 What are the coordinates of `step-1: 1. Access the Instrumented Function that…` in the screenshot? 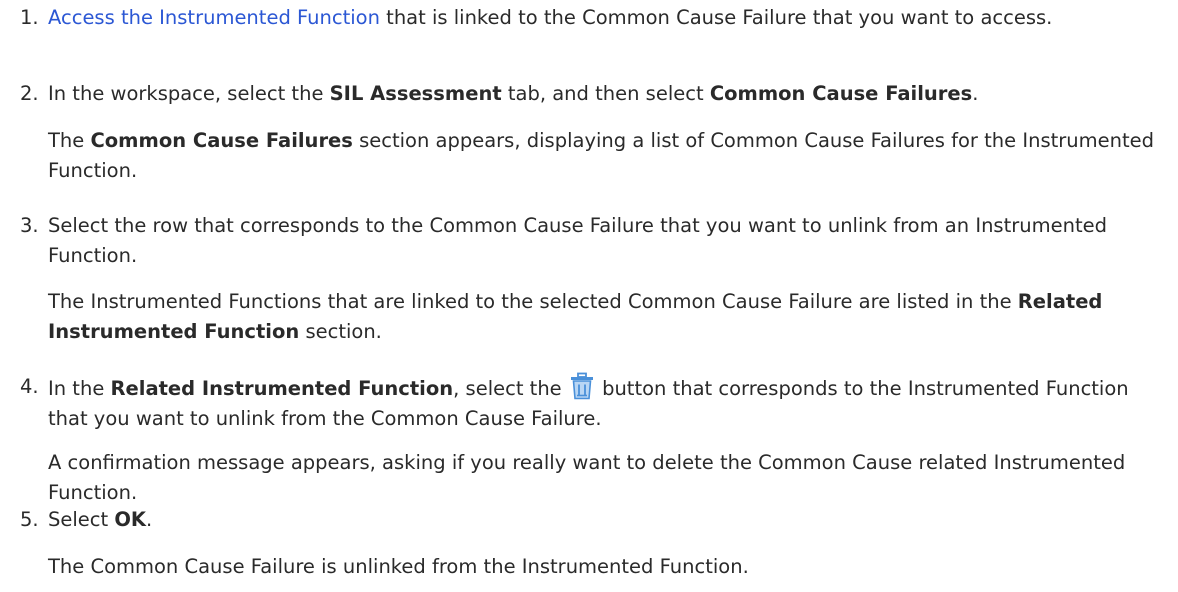 It's located at (590, 18).